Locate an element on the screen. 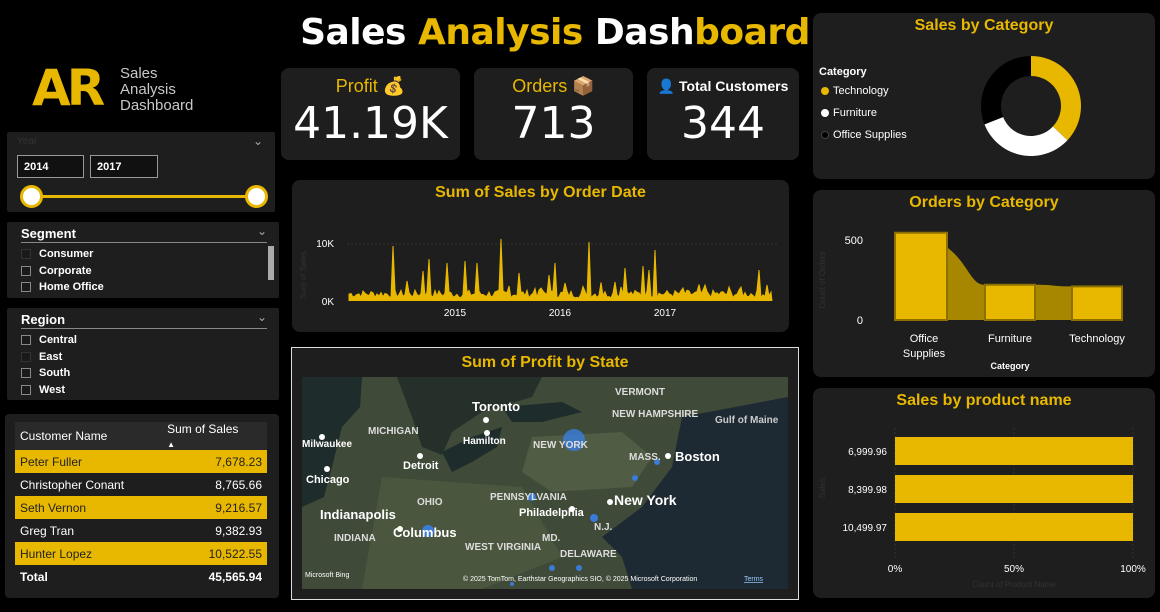 This screenshot has height=612, width=1160. table-row: Hunter Lopez 10,522.55 is located at coordinates (141, 553).